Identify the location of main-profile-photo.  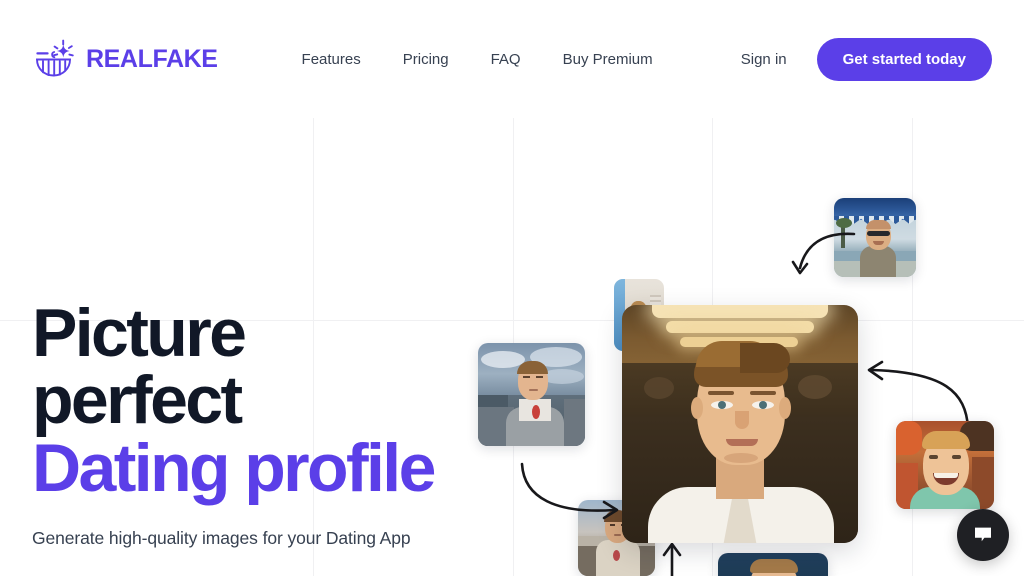
(740, 424).